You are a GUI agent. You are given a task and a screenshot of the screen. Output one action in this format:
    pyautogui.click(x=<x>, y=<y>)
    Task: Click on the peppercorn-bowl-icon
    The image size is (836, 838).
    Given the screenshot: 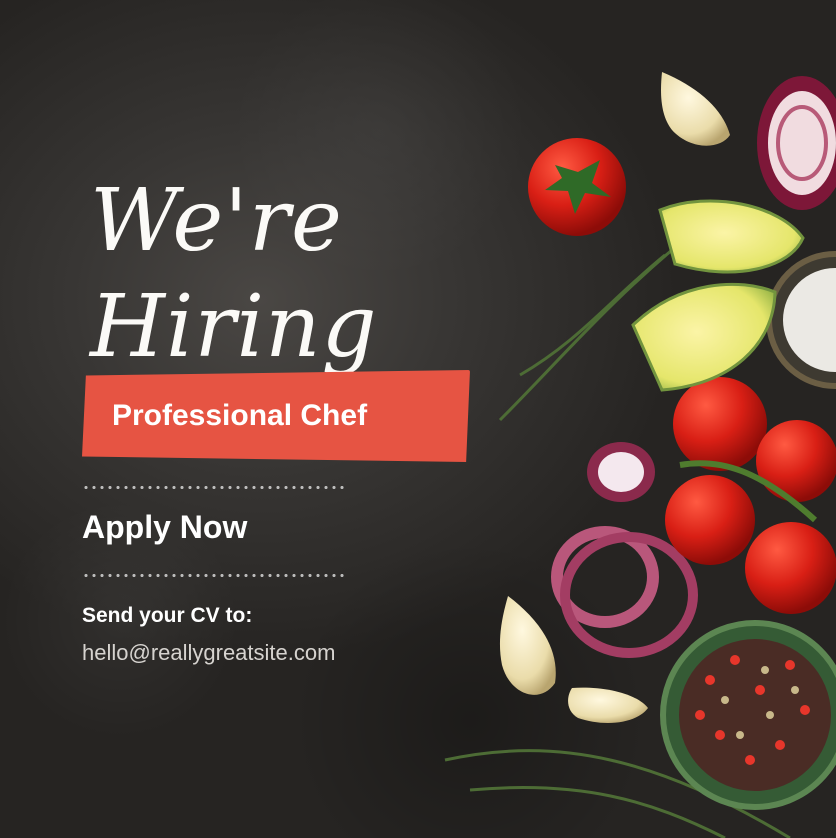 What is the action you would take?
    pyautogui.click(x=748, y=715)
    